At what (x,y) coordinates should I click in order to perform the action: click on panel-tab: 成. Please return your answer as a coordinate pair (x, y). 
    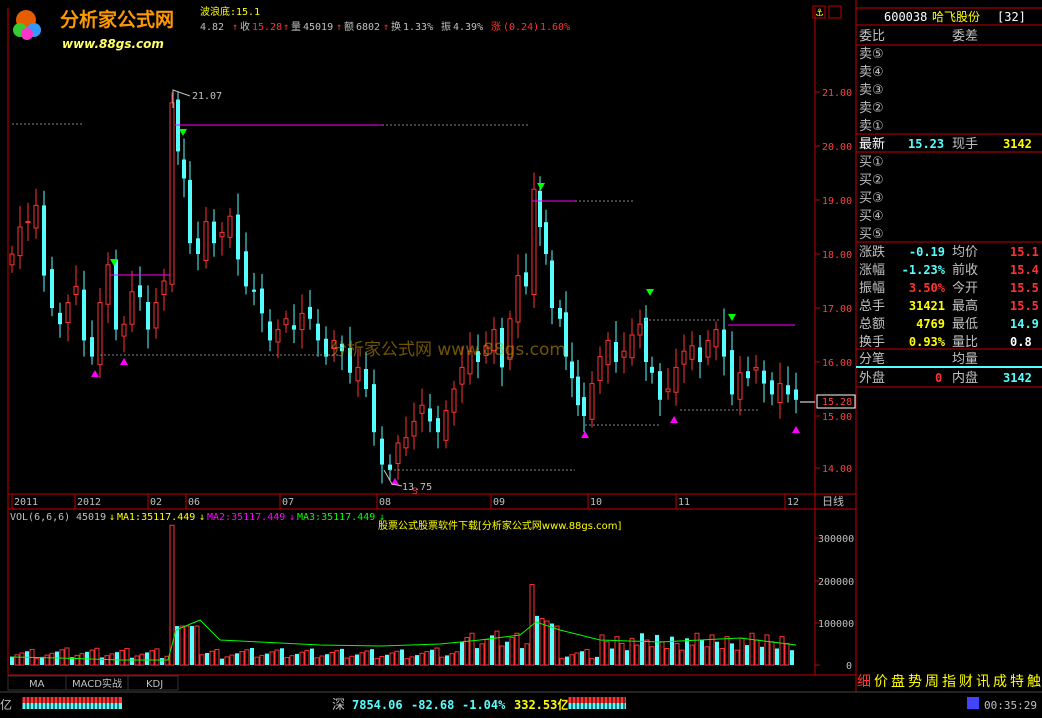
    Looking at the image, I should click on (1000, 682).